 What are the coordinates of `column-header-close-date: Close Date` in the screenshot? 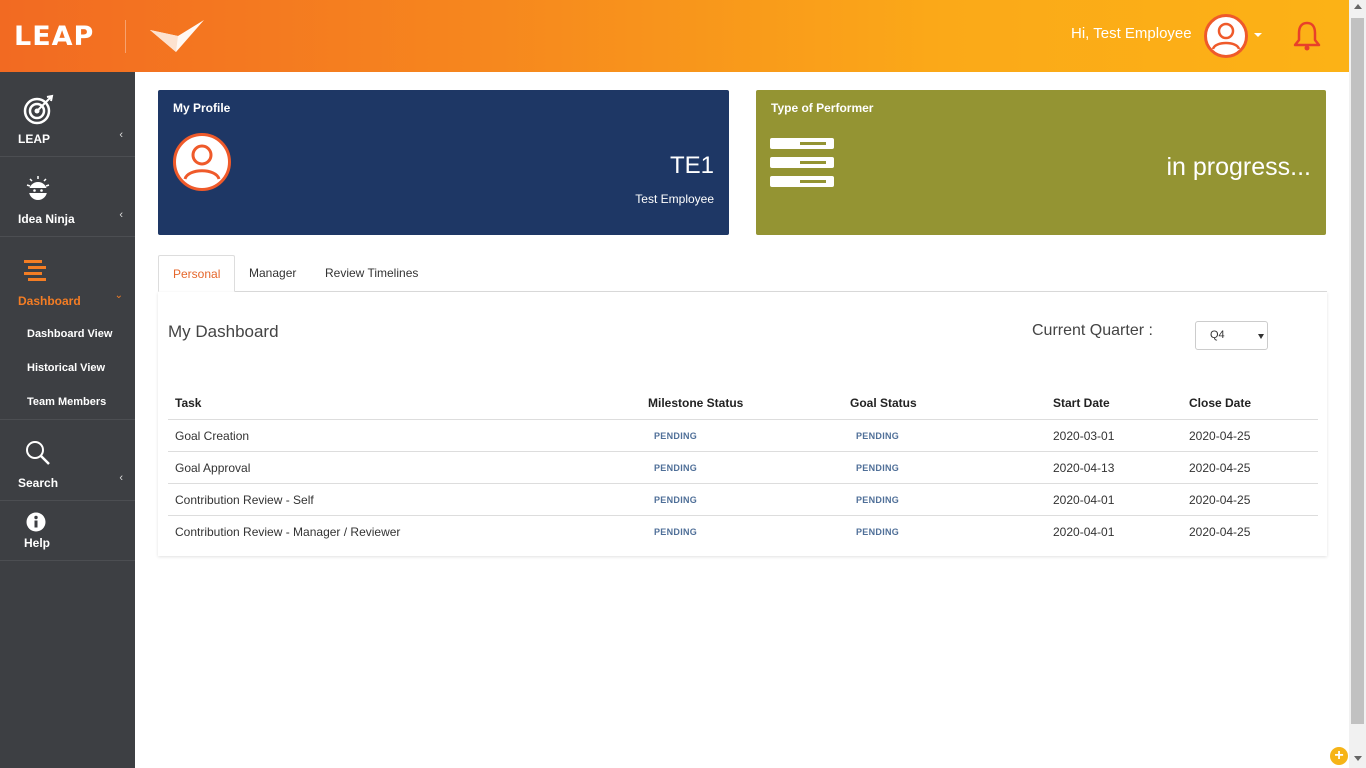 It's located at (1220, 403).